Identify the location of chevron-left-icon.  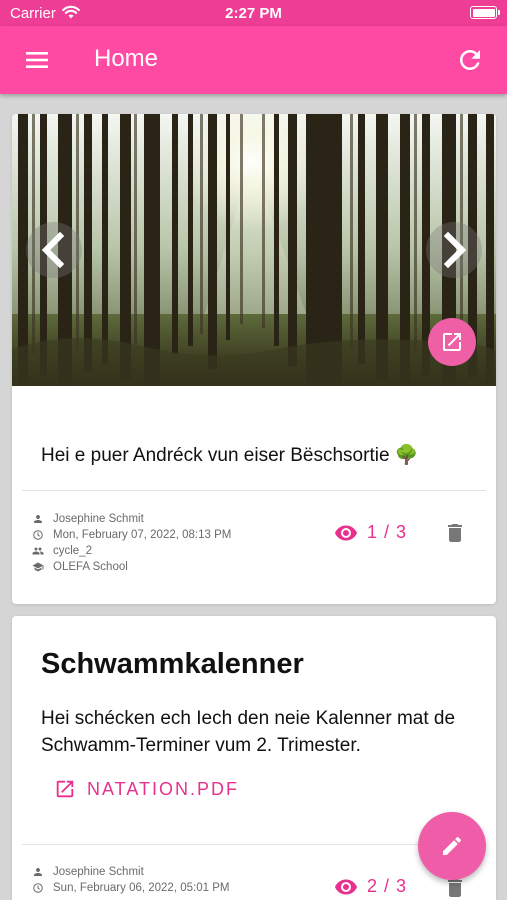
(53, 250).